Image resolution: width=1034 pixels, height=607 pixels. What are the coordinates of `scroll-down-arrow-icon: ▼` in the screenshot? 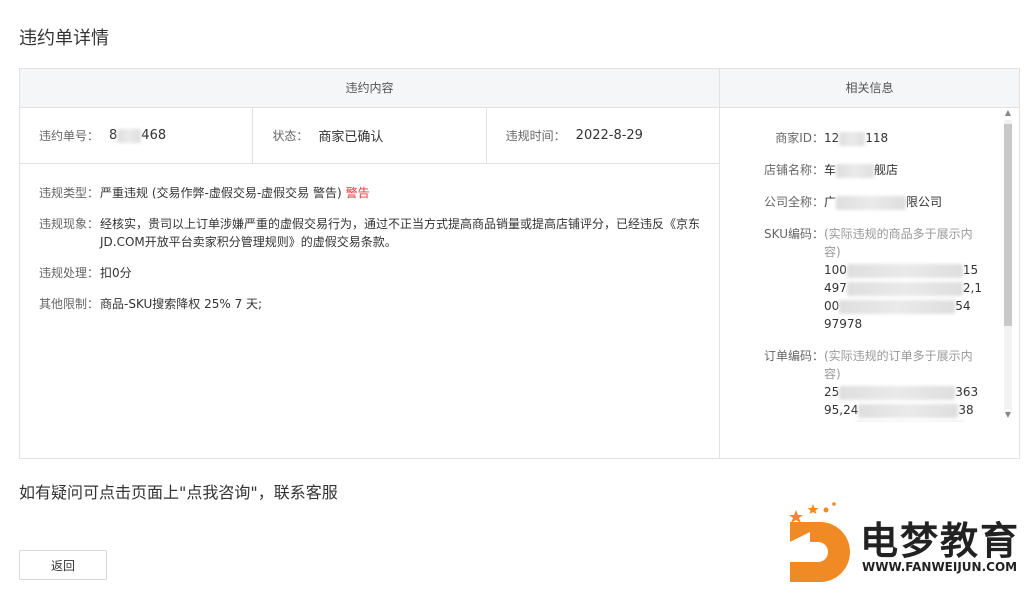 It's located at (1008, 415).